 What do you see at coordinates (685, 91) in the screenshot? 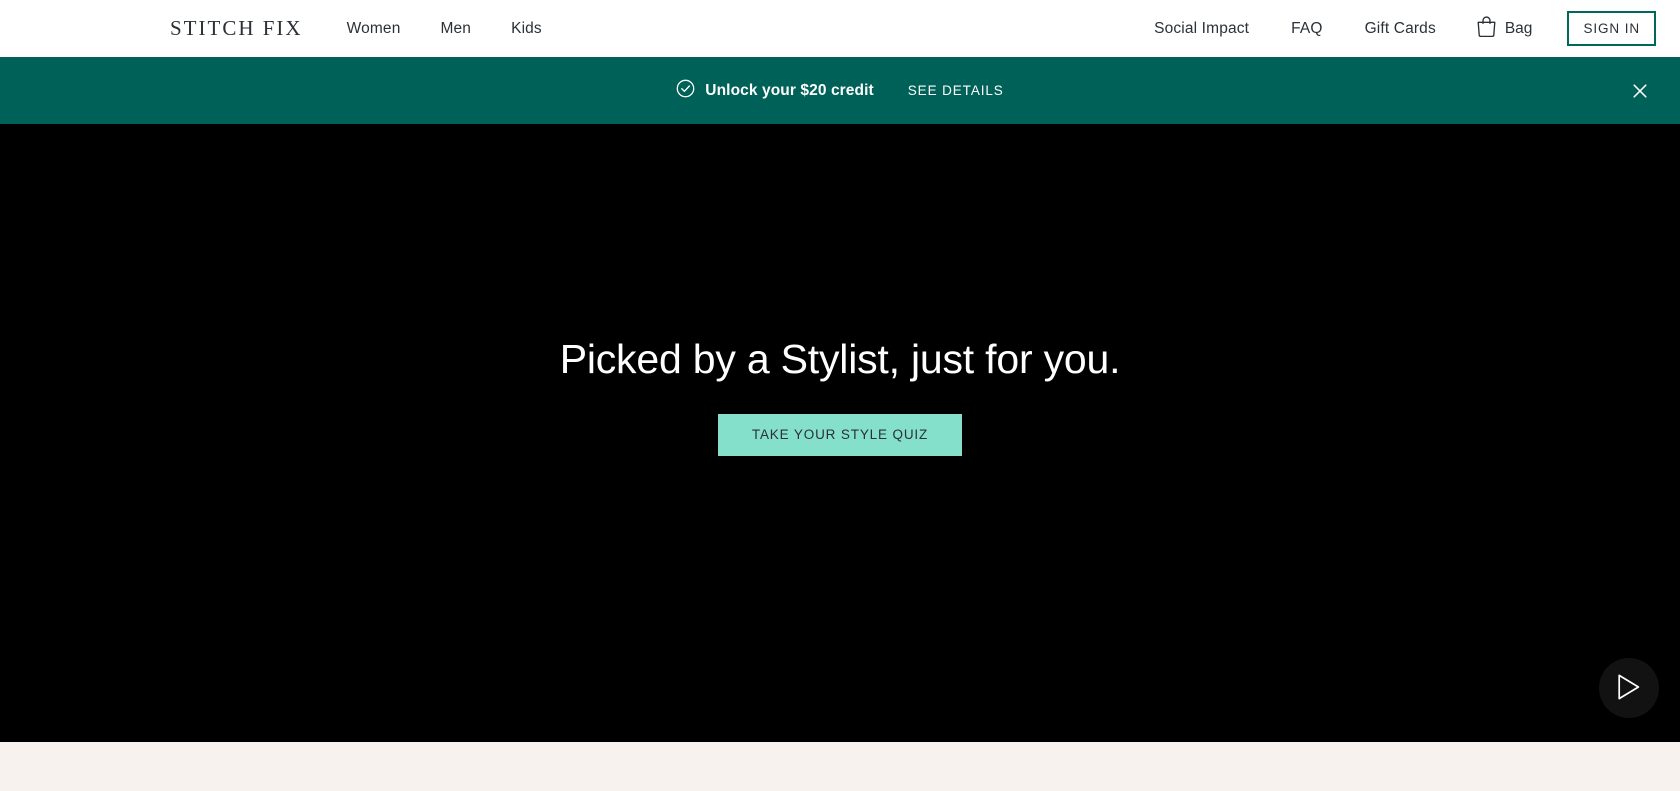
I see `check-circle-icon` at bounding box center [685, 91].